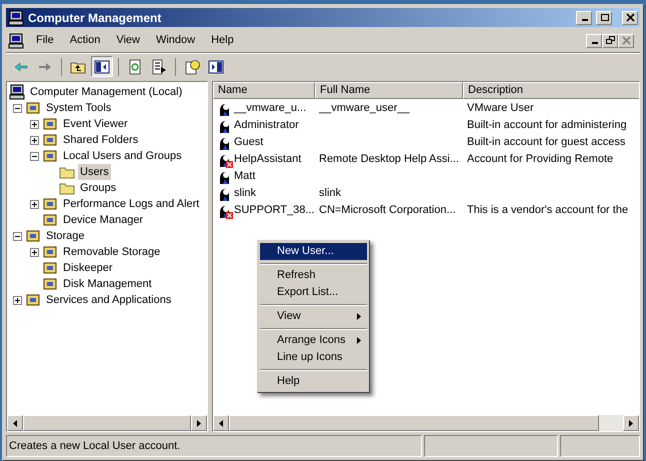  I want to click on table-cell: __vmware_user__, so click(364, 108).